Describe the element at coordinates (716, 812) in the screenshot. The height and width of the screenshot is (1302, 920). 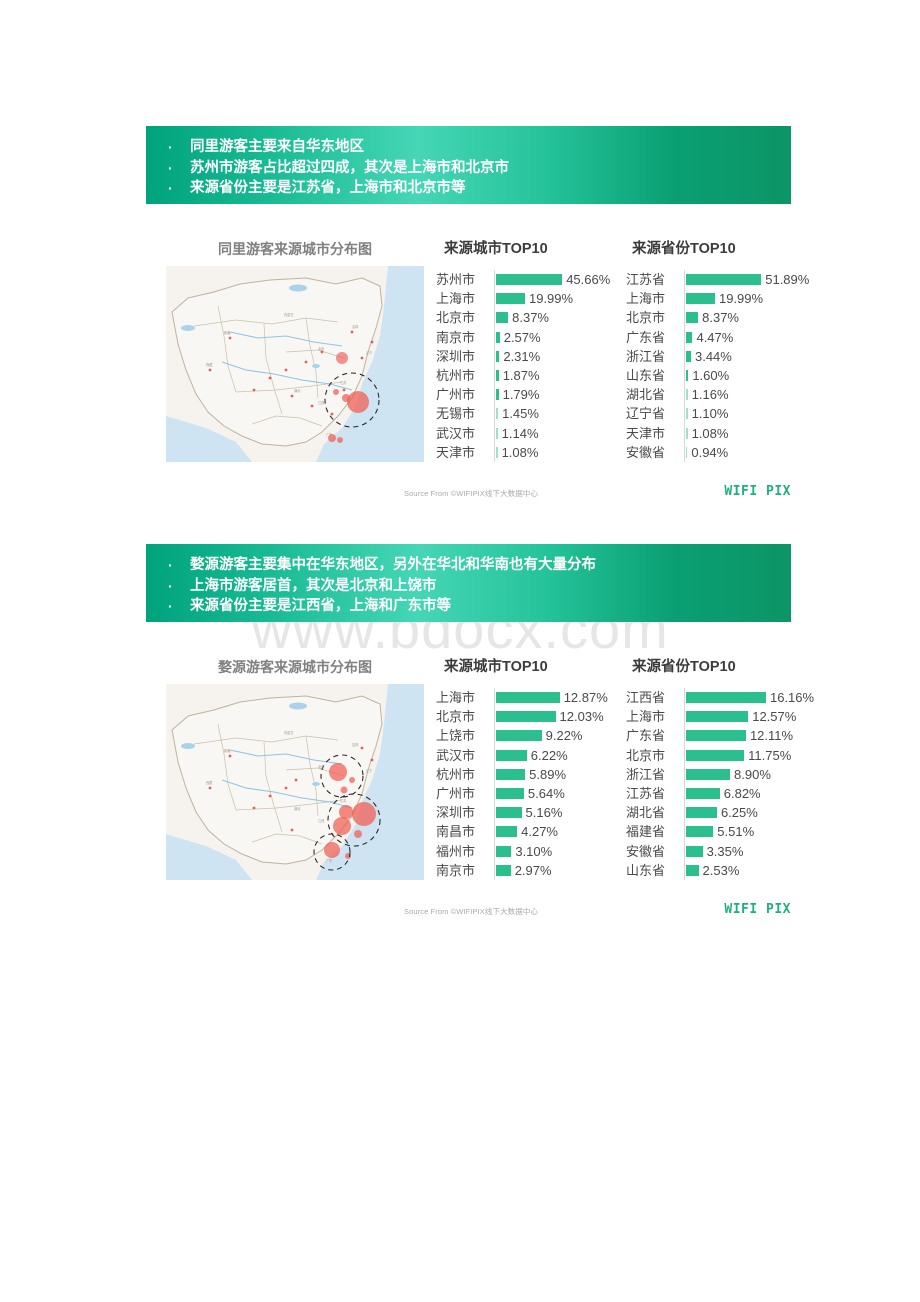
I see `rank-row: 湖北省 6.25%` at that location.